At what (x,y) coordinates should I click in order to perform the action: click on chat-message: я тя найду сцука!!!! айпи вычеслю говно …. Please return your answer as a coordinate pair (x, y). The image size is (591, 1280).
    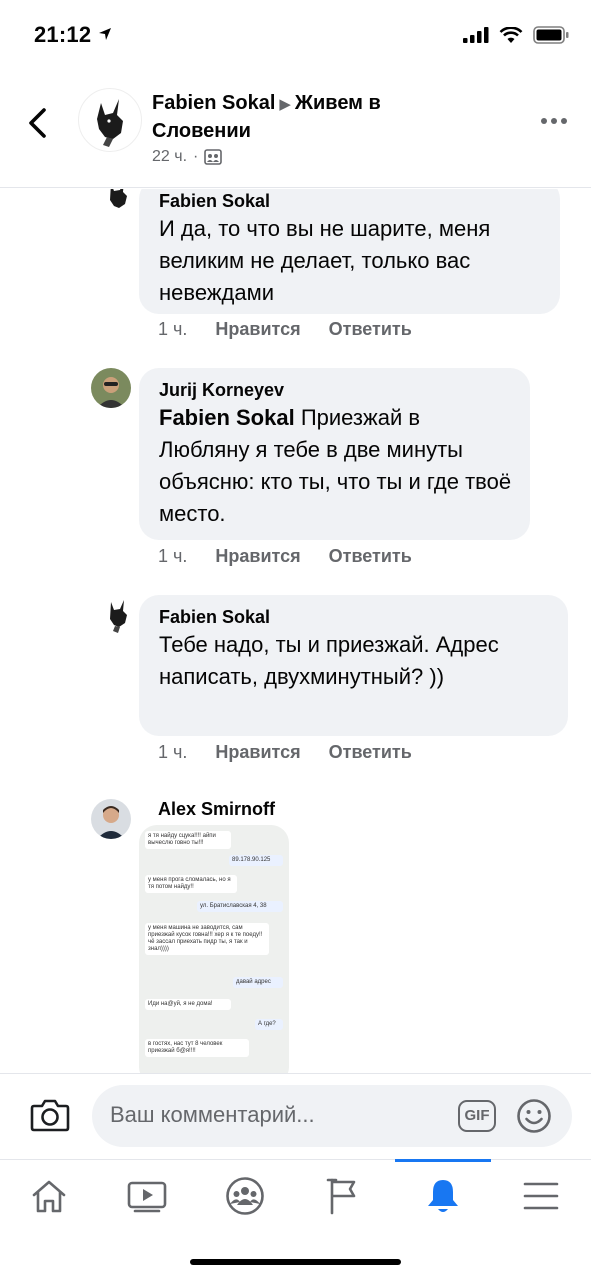
    Looking at the image, I should click on (188, 840).